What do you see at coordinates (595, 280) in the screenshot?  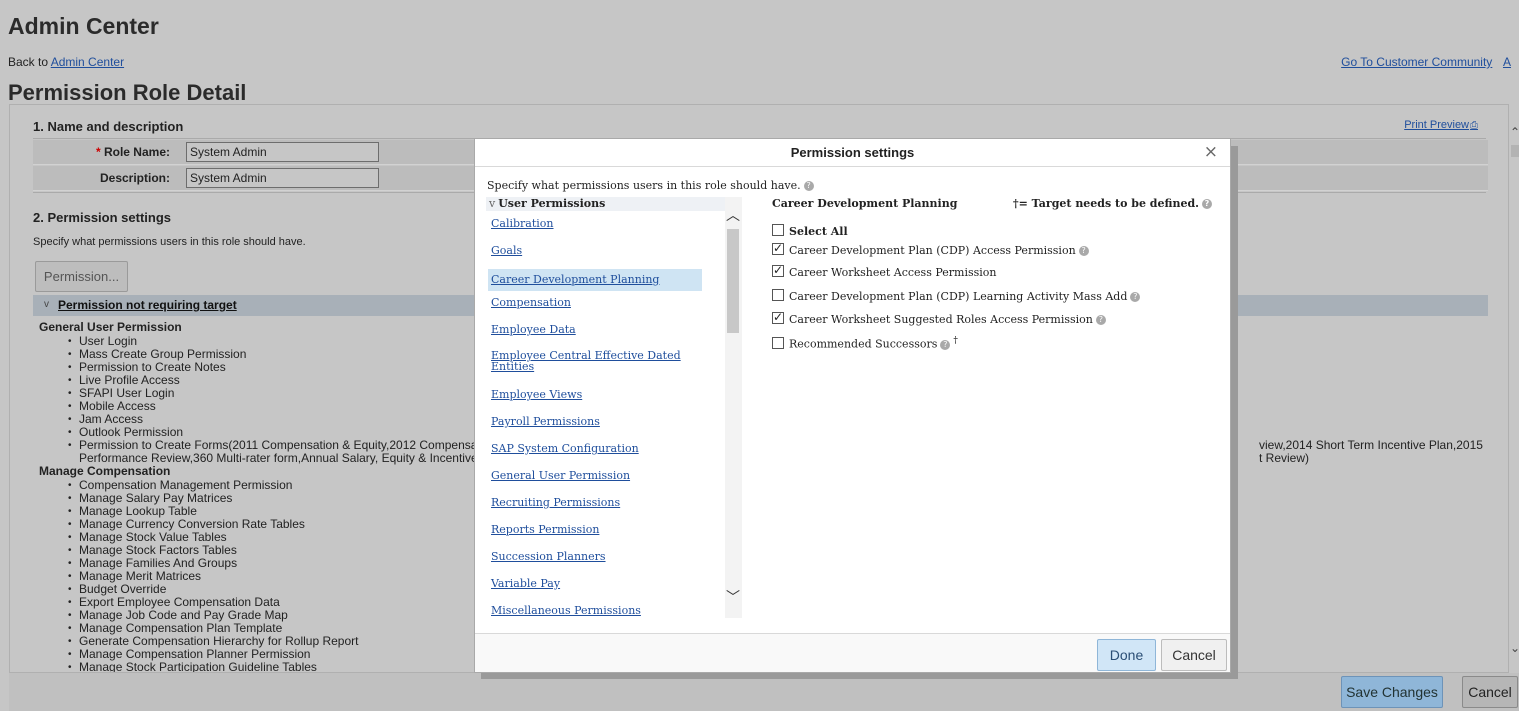 I see `category-career-development-planning: Career Development Planning` at bounding box center [595, 280].